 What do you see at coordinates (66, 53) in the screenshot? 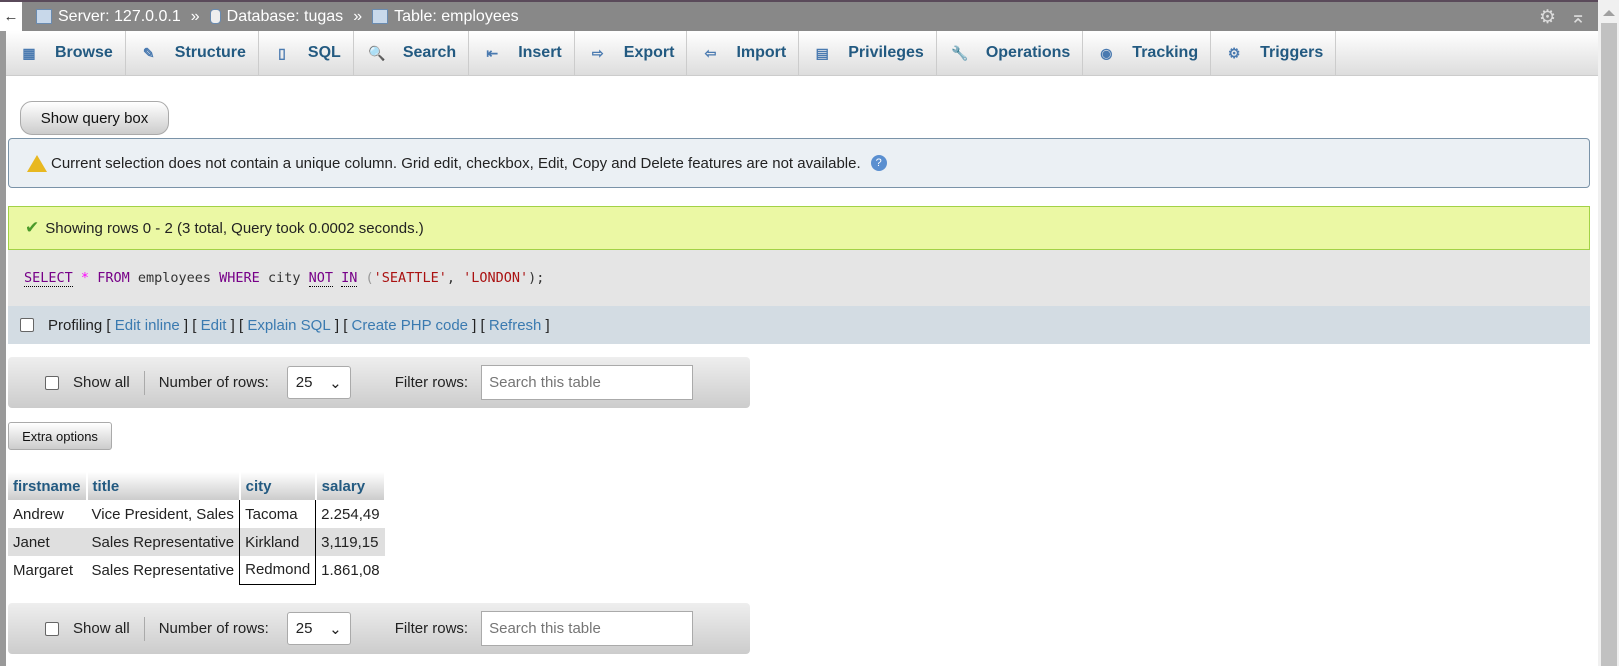
I see `tab-browse: ▦ Browse` at bounding box center [66, 53].